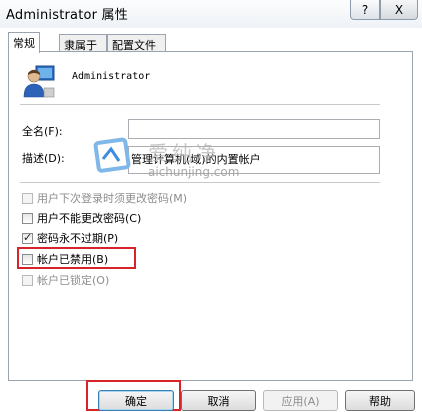 This screenshot has width=422, height=412. What do you see at coordinates (89, 218) in the screenshot?
I see `checkbox-label: 用户不能更改密码(C)` at bounding box center [89, 218].